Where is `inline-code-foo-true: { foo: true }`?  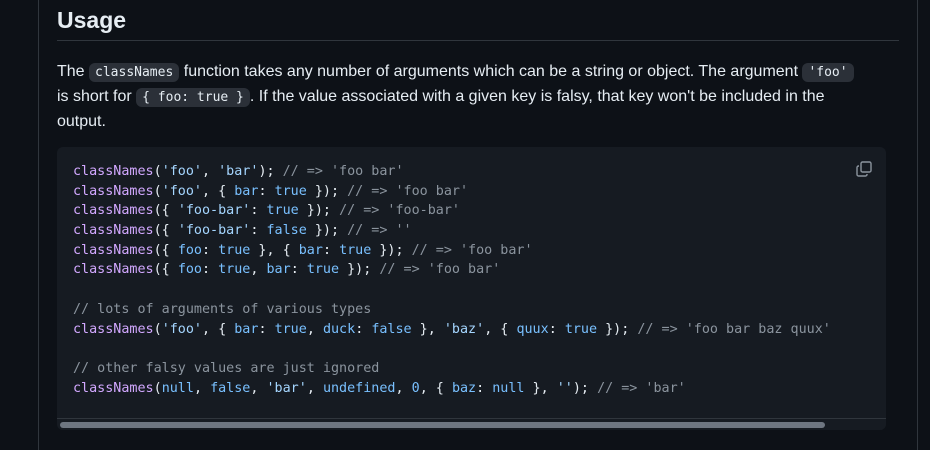 inline-code-foo-true: { foo: true } is located at coordinates (193, 97).